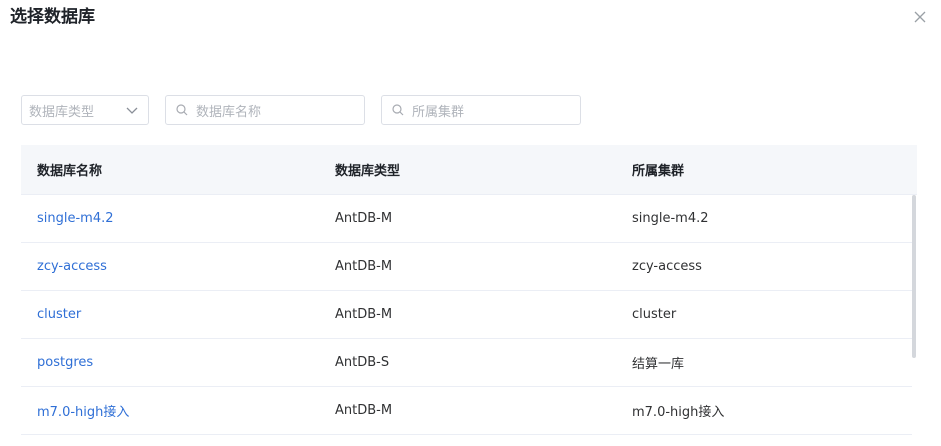 The image size is (941, 446). I want to click on table-row: single-m4.2 AntDB-M single-m4.2, so click(466, 219).